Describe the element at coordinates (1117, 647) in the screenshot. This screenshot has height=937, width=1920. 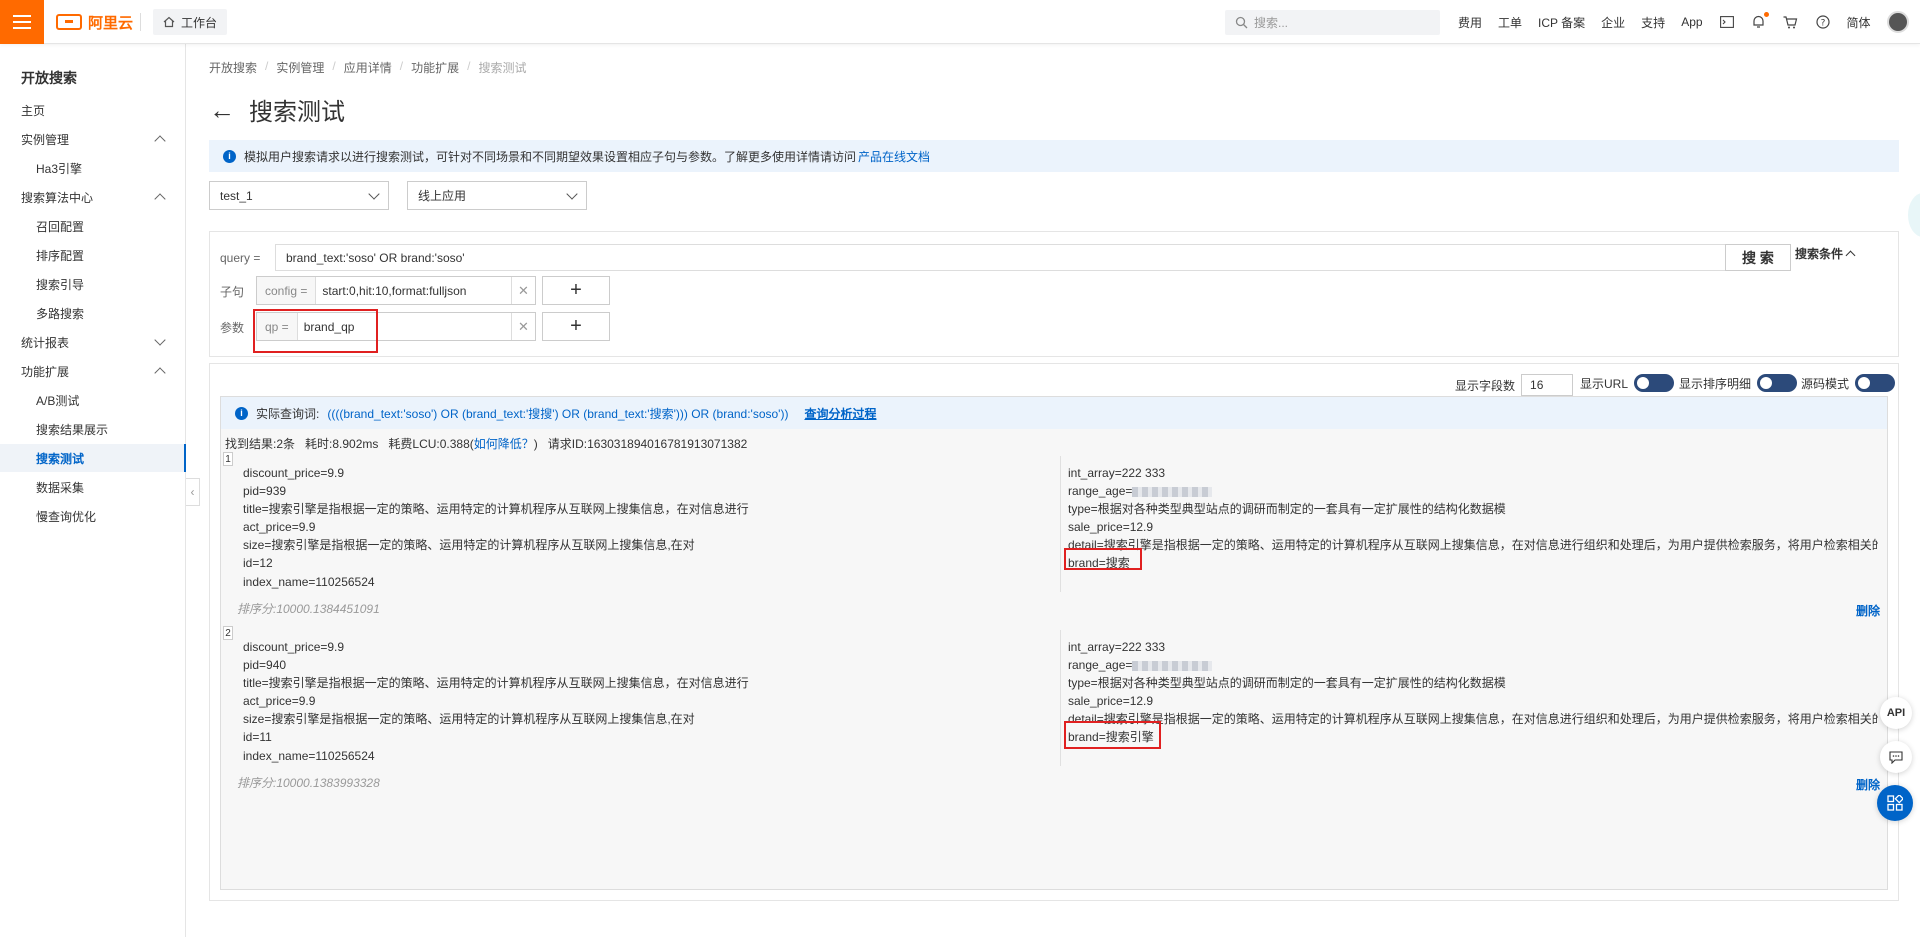
I see `field: int_array=222 333` at that location.